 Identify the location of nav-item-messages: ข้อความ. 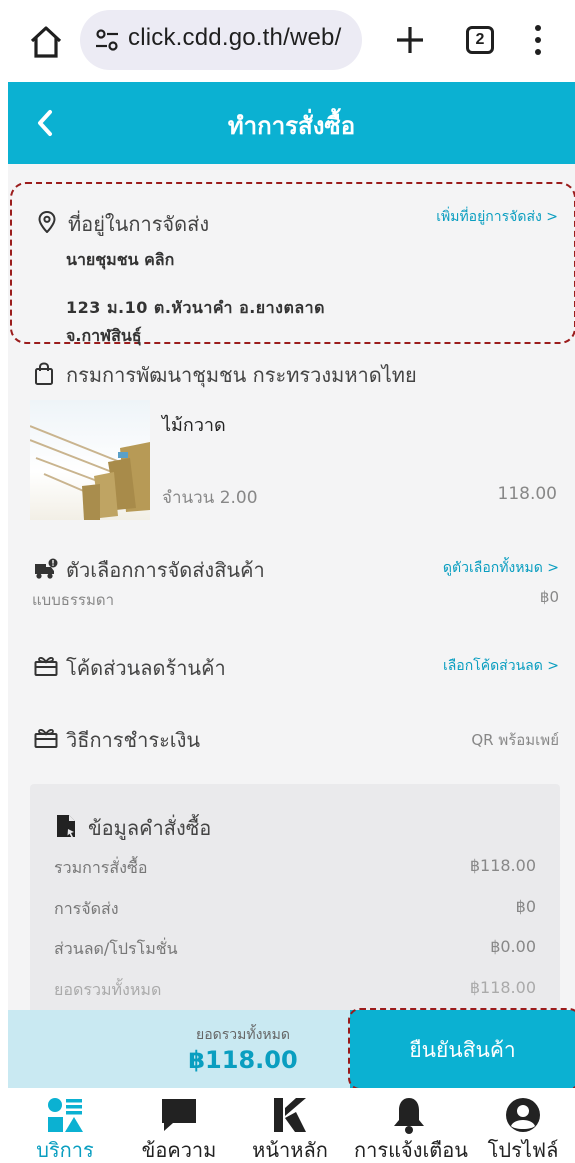
(179, 1125).